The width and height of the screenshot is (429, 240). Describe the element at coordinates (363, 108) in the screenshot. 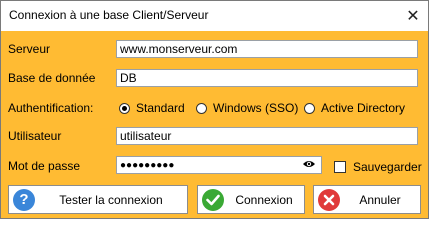

I see `auth-option-label: Active Directory` at that location.